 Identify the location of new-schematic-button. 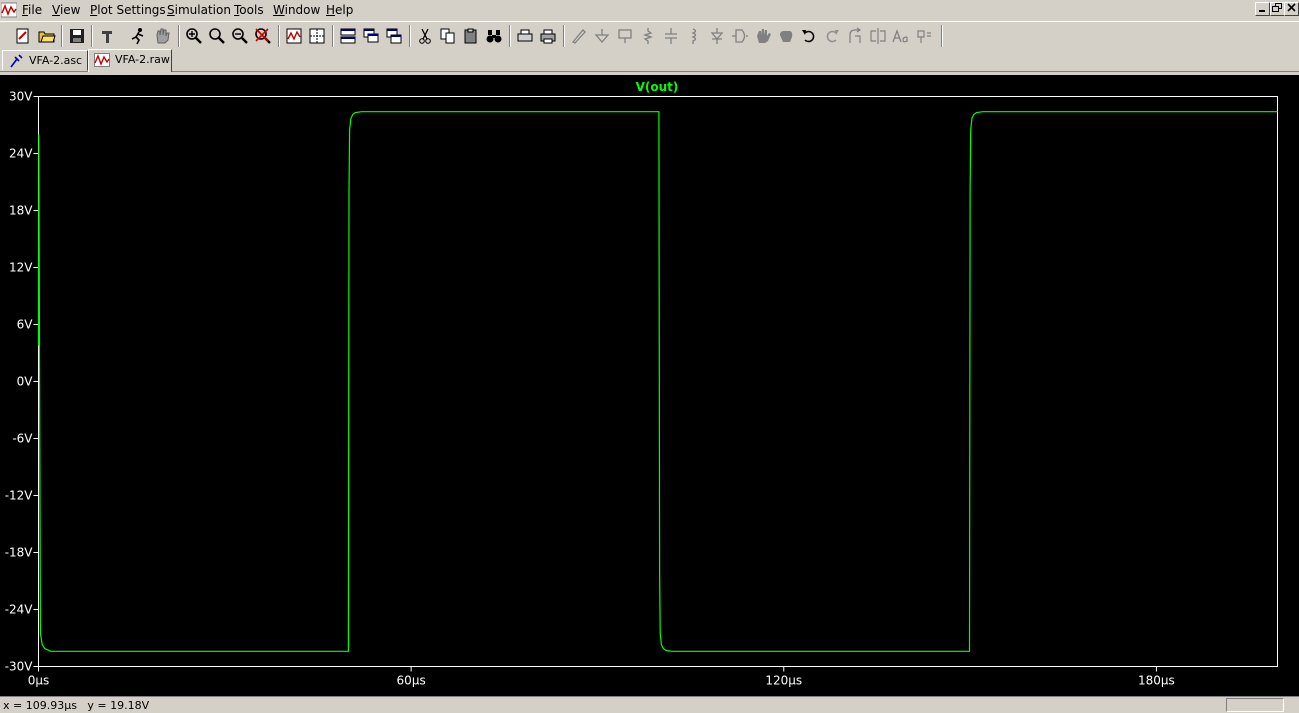
(23, 36).